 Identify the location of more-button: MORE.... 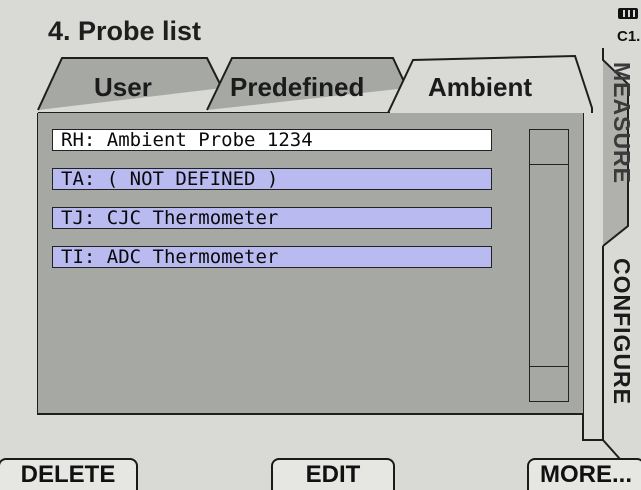
(584, 474).